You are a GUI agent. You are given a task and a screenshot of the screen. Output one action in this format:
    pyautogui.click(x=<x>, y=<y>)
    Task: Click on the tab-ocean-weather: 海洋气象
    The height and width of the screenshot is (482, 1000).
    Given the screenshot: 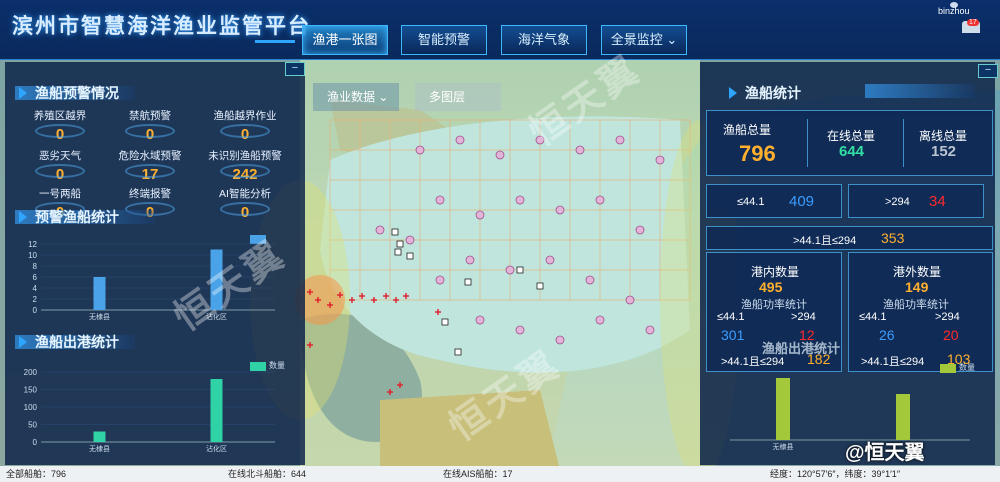 What is the action you would take?
    pyautogui.click(x=544, y=40)
    